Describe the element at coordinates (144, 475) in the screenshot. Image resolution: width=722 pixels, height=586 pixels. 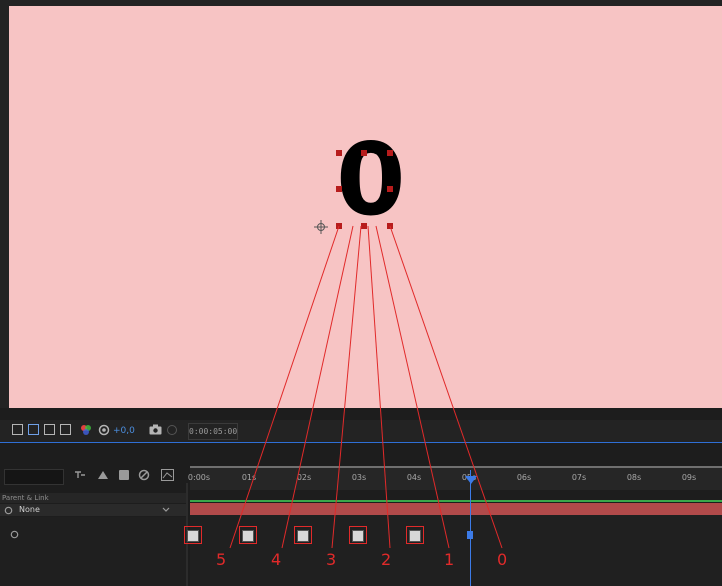
I see `frame-blending-icon` at that location.